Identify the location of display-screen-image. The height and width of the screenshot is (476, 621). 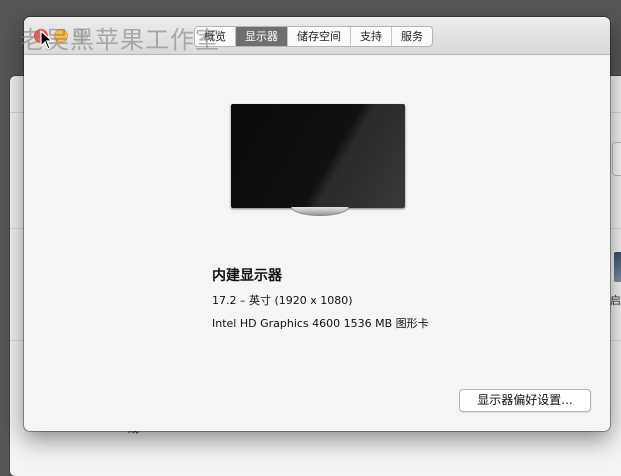
(318, 156).